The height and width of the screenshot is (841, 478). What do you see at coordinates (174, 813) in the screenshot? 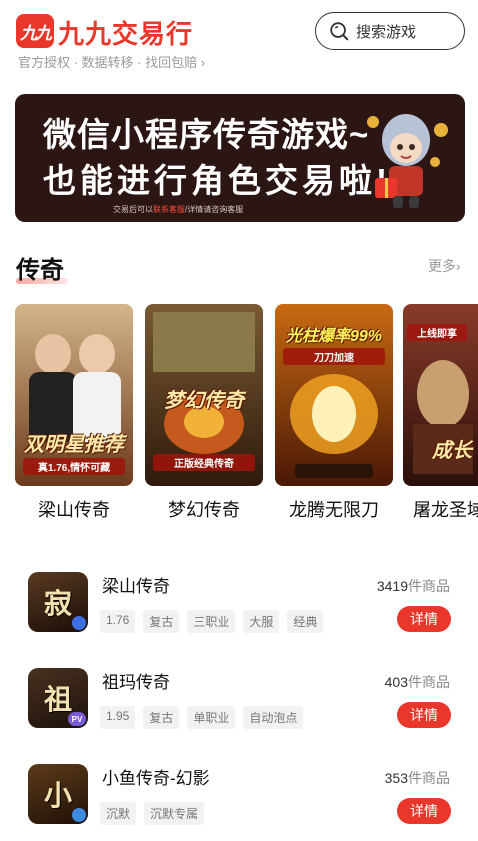
I see `tag: 沉默专属` at bounding box center [174, 813].